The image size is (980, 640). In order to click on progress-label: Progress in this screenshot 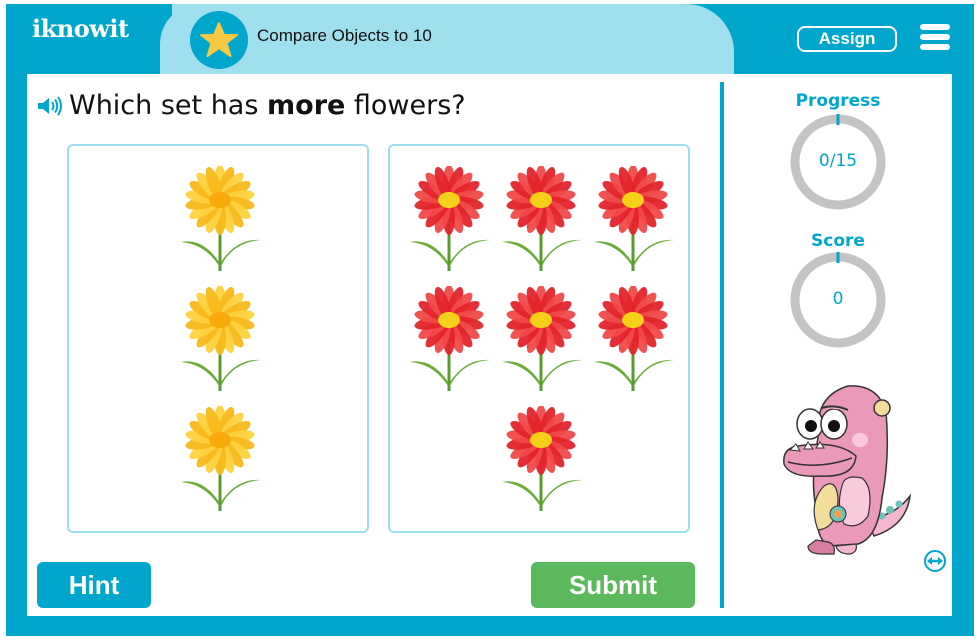, I will do `click(838, 101)`.